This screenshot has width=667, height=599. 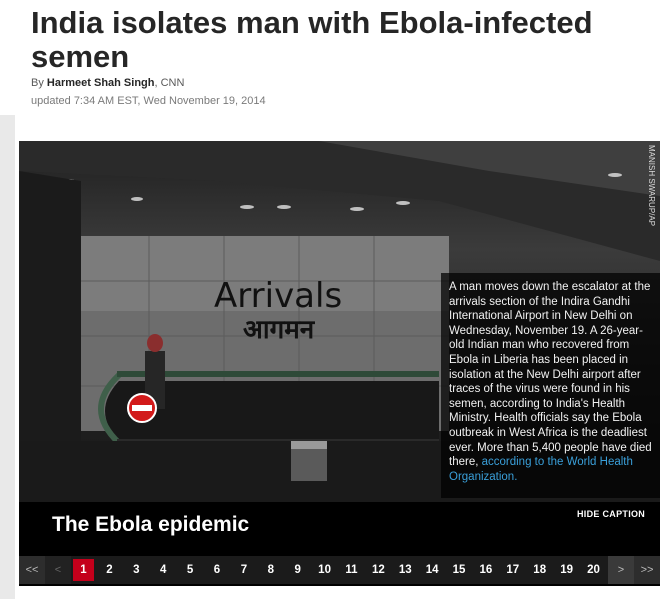 What do you see at coordinates (566, 570) in the screenshot?
I see `page-button-19: 19` at bounding box center [566, 570].